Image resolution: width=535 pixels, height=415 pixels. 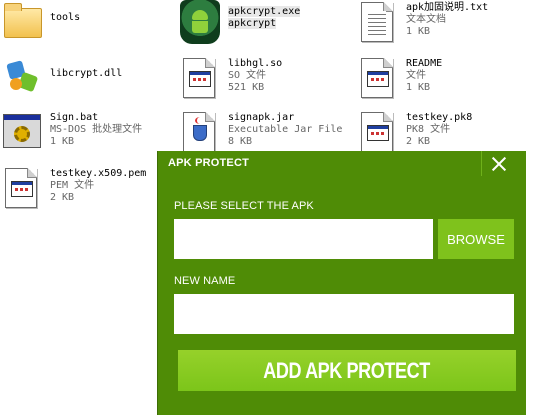 What do you see at coordinates (342, 164) in the screenshot?
I see `dialog-titlebar: APK PROTECT` at bounding box center [342, 164].